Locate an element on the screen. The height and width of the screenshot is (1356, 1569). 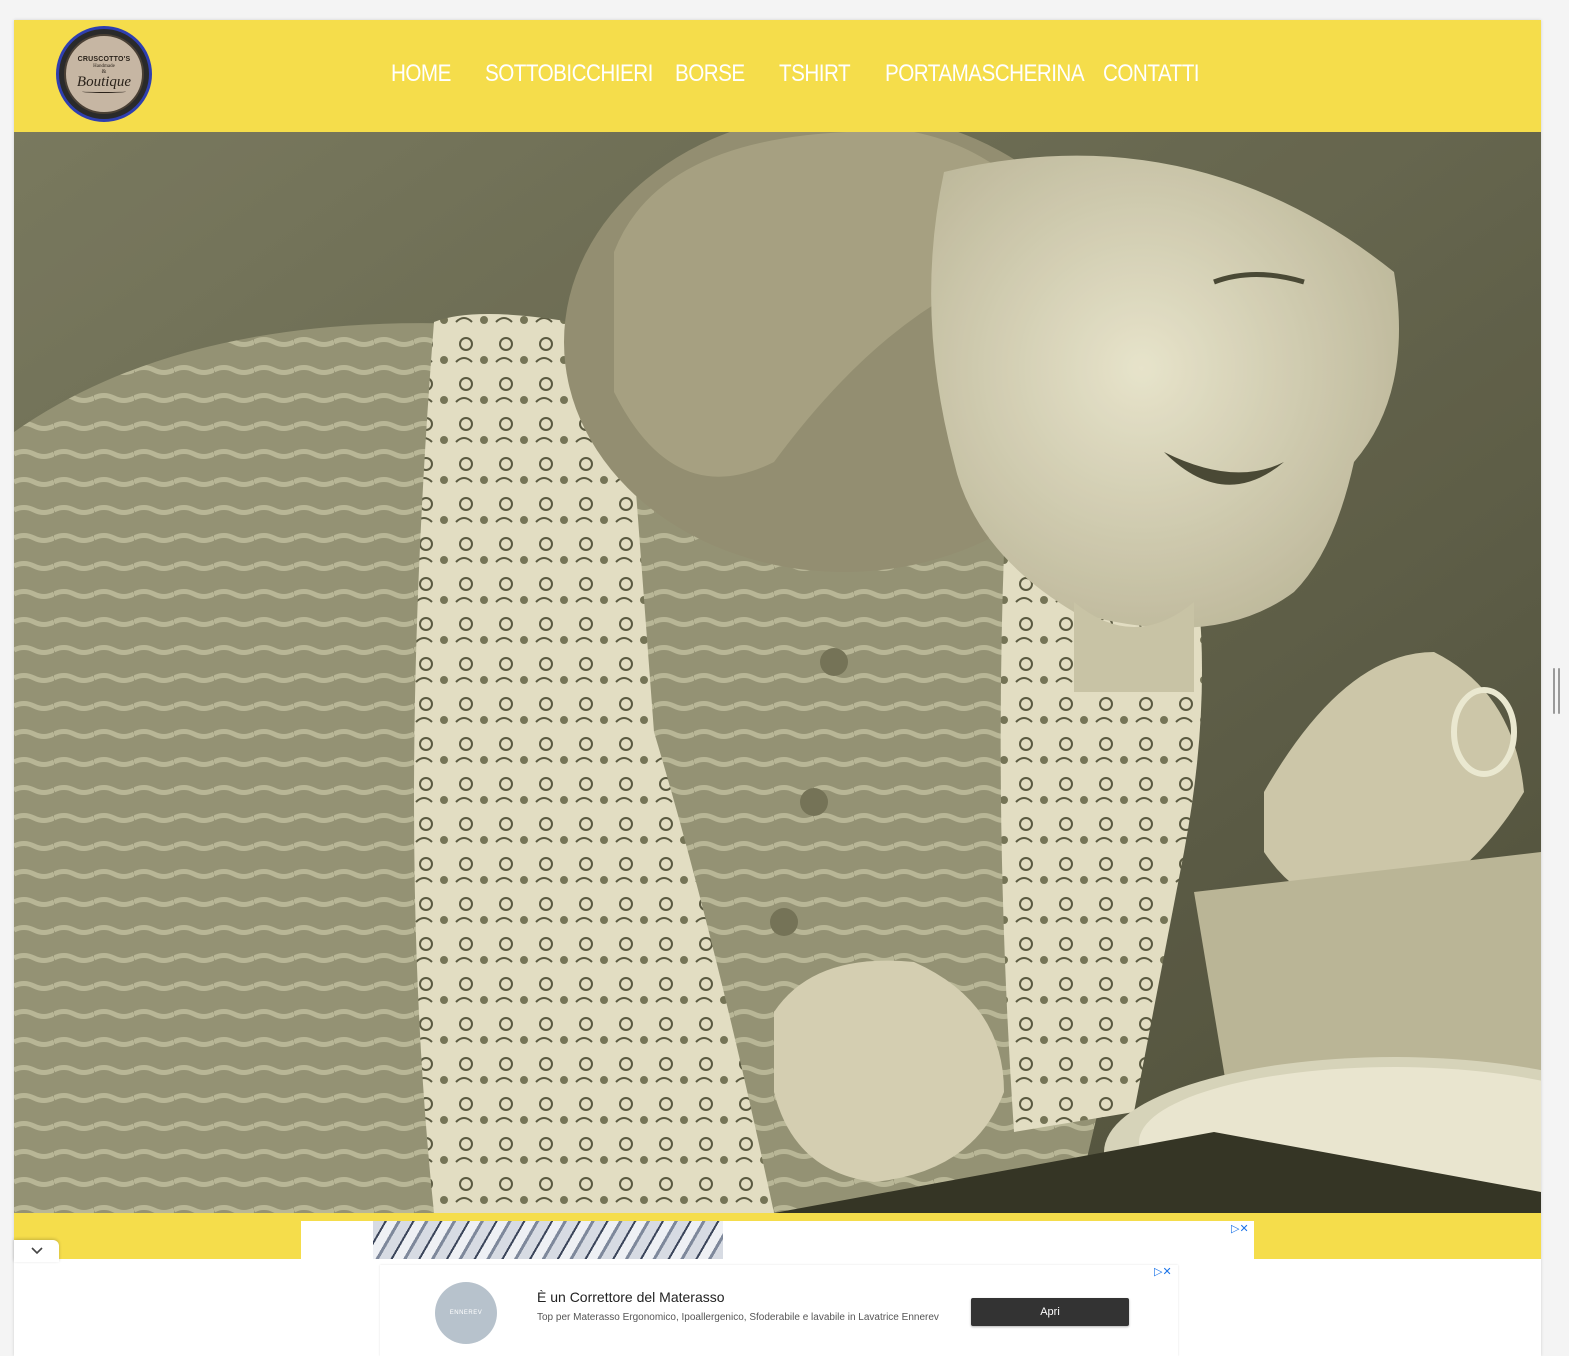
chevron-down-icon is located at coordinates (36, 1251).